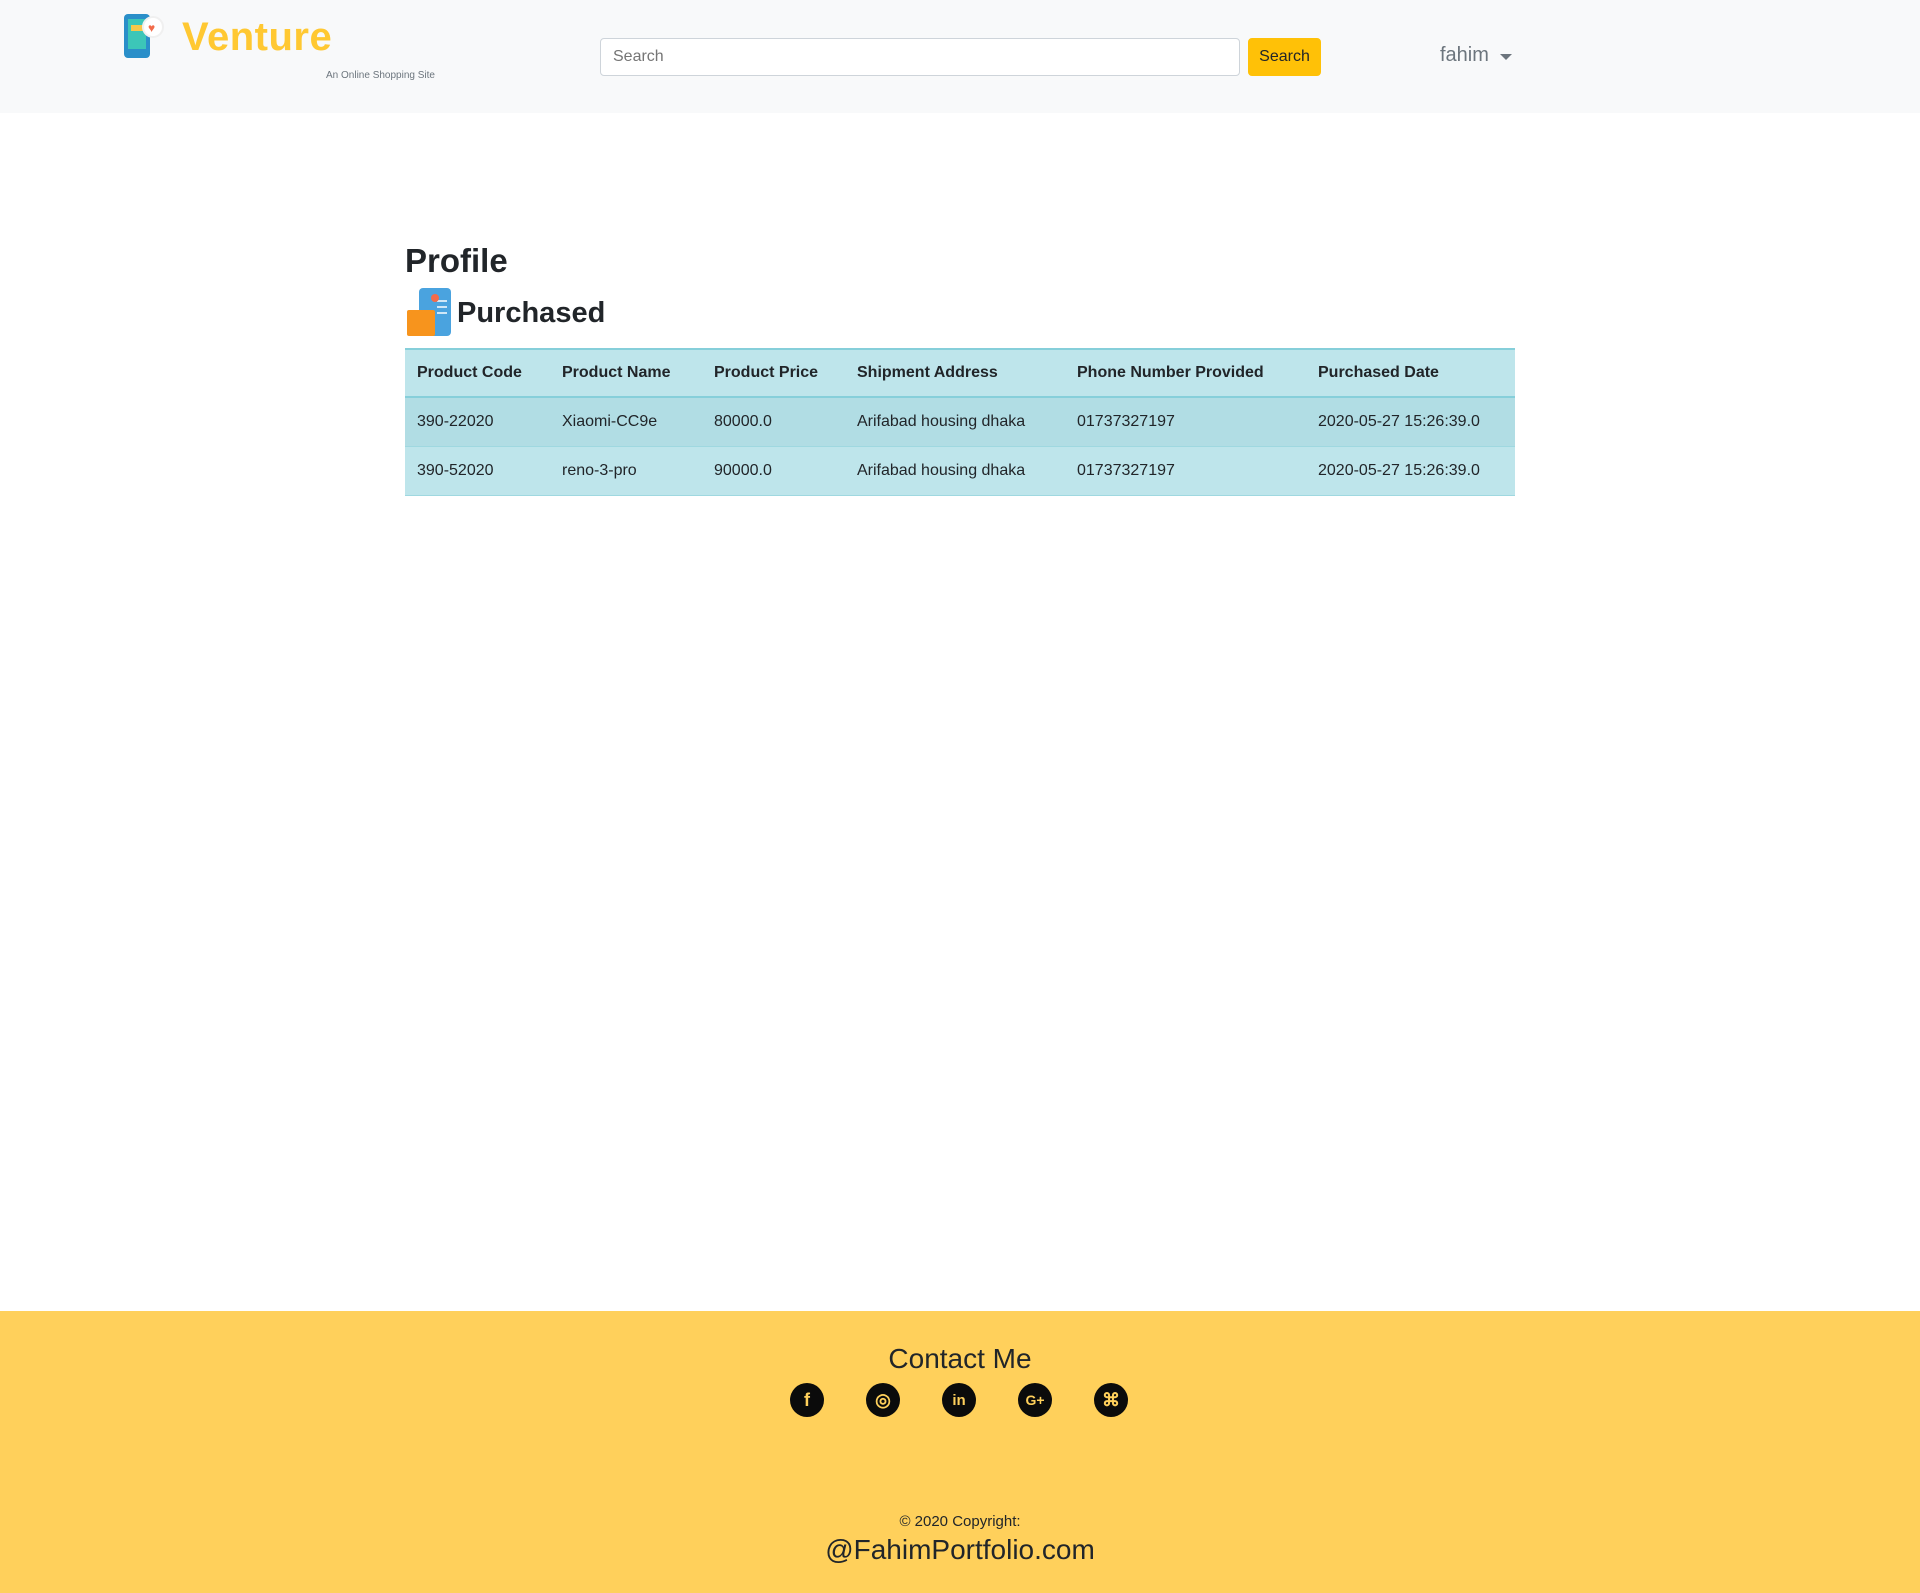 This screenshot has width=1920, height=1593. Describe the element at coordinates (477, 373) in the screenshot. I see `column-header: Product Code` at that location.